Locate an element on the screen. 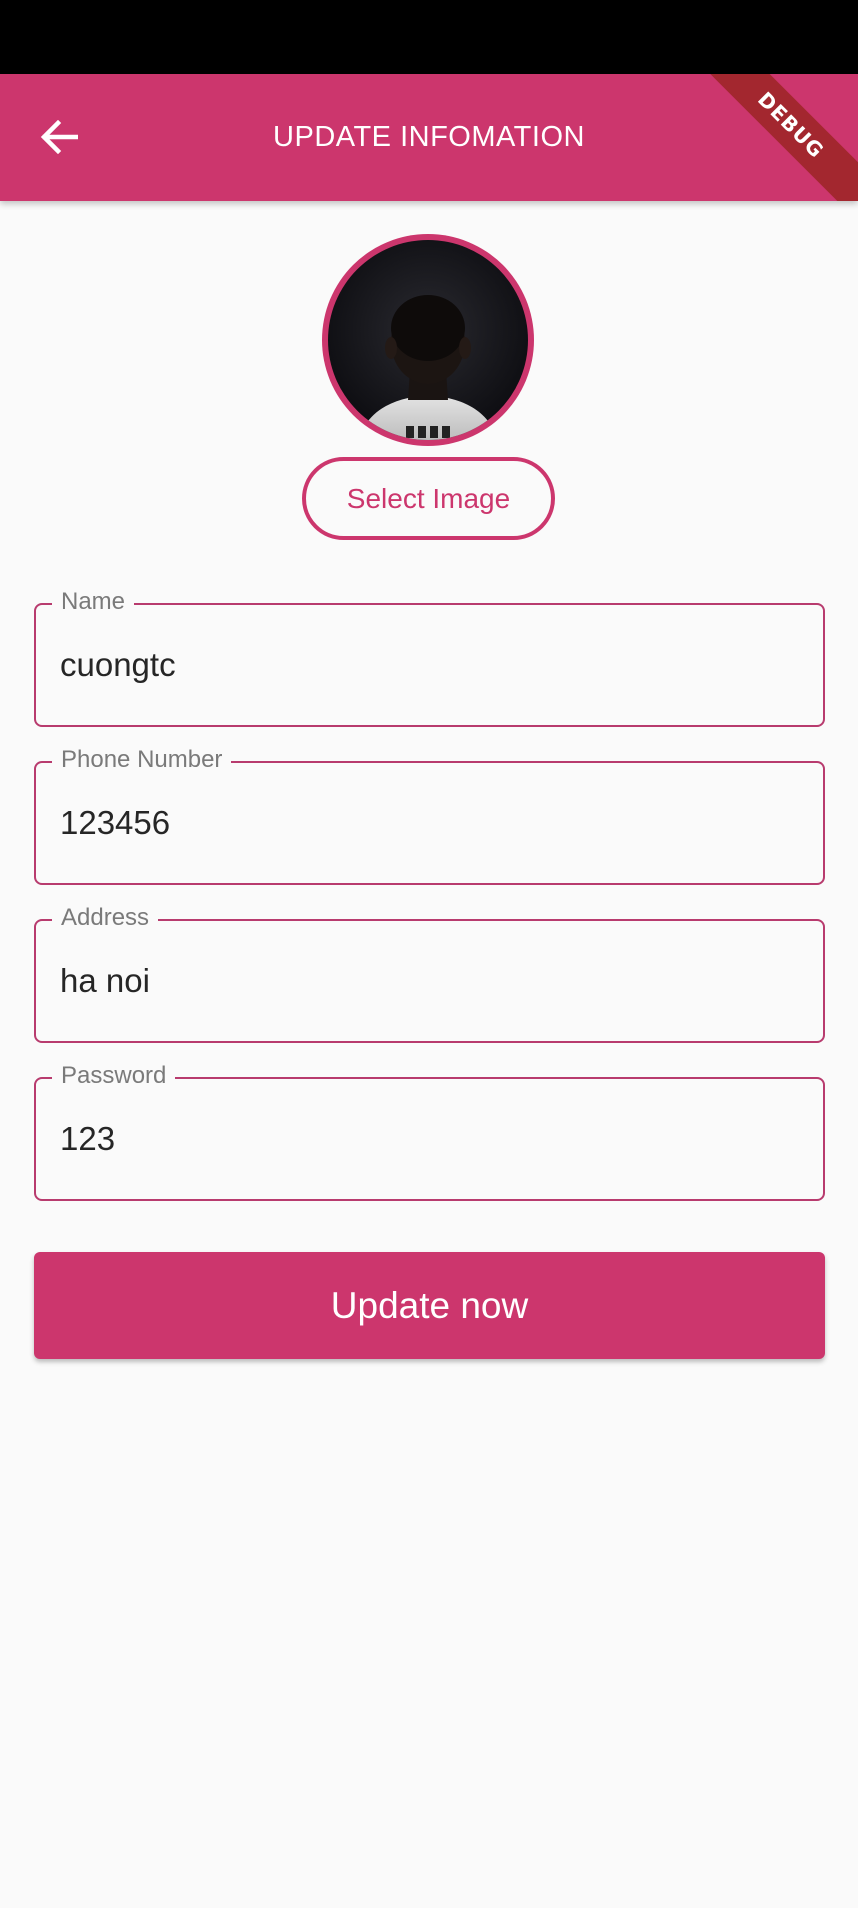  name-field: Name cuongtc is located at coordinates (429, 657).